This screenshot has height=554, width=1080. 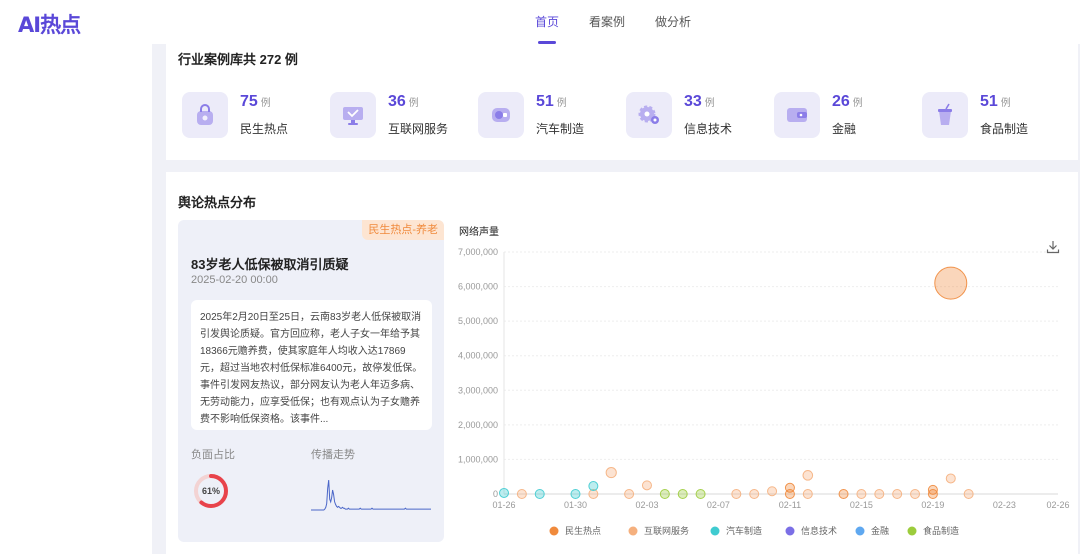 What do you see at coordinates (718, 505) in the screenshot?
I see `x-tick-label: 02-07` at bounding box center [718, 505].